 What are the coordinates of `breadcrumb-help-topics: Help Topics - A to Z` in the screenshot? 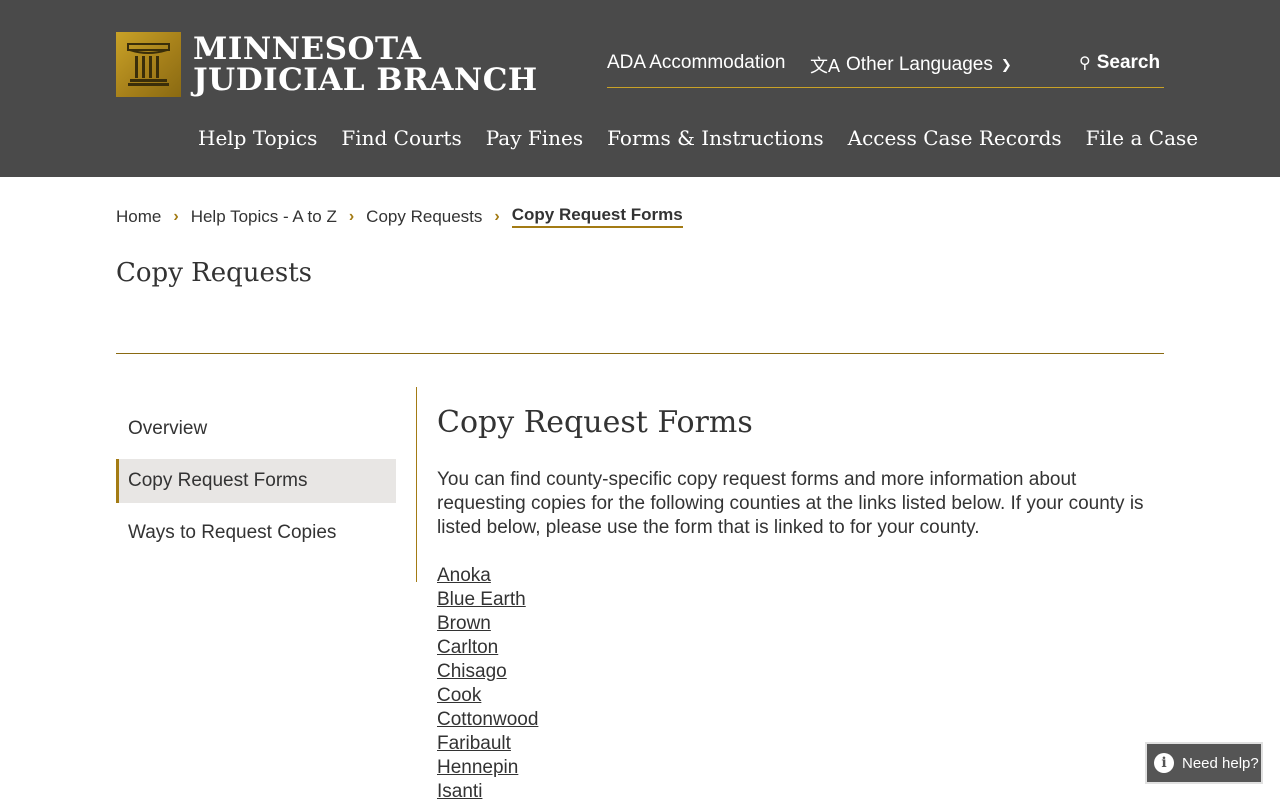 It's located at (264, 217).